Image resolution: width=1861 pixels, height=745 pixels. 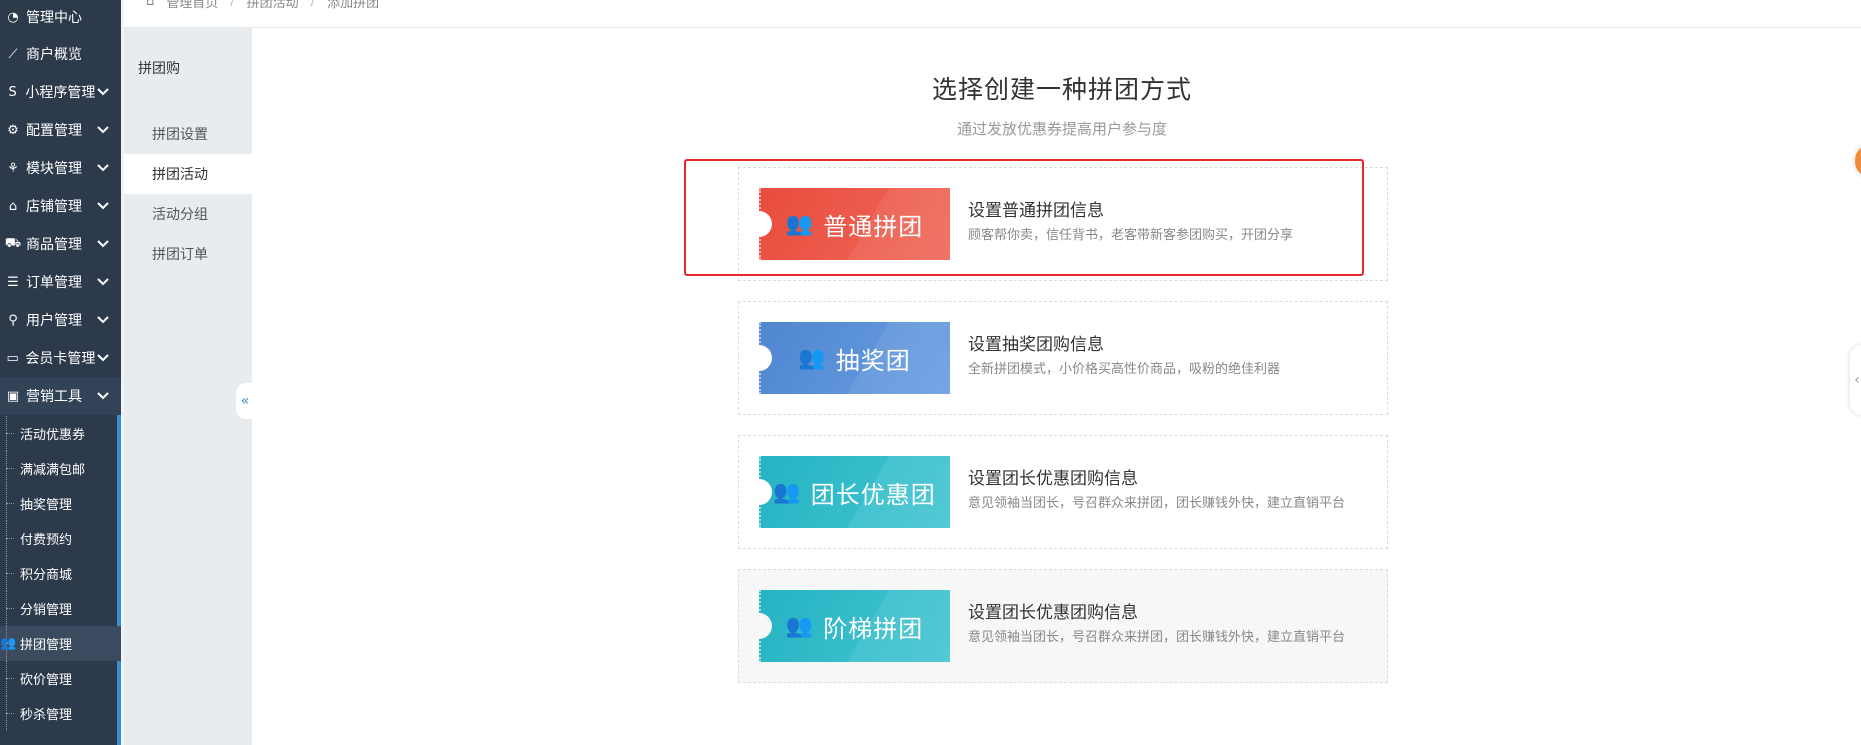 I want to click on secondary-sidebar: 拼团购 拼团设置 拼团活动 活动分组 拼团订单, so click(x=188, y=386).